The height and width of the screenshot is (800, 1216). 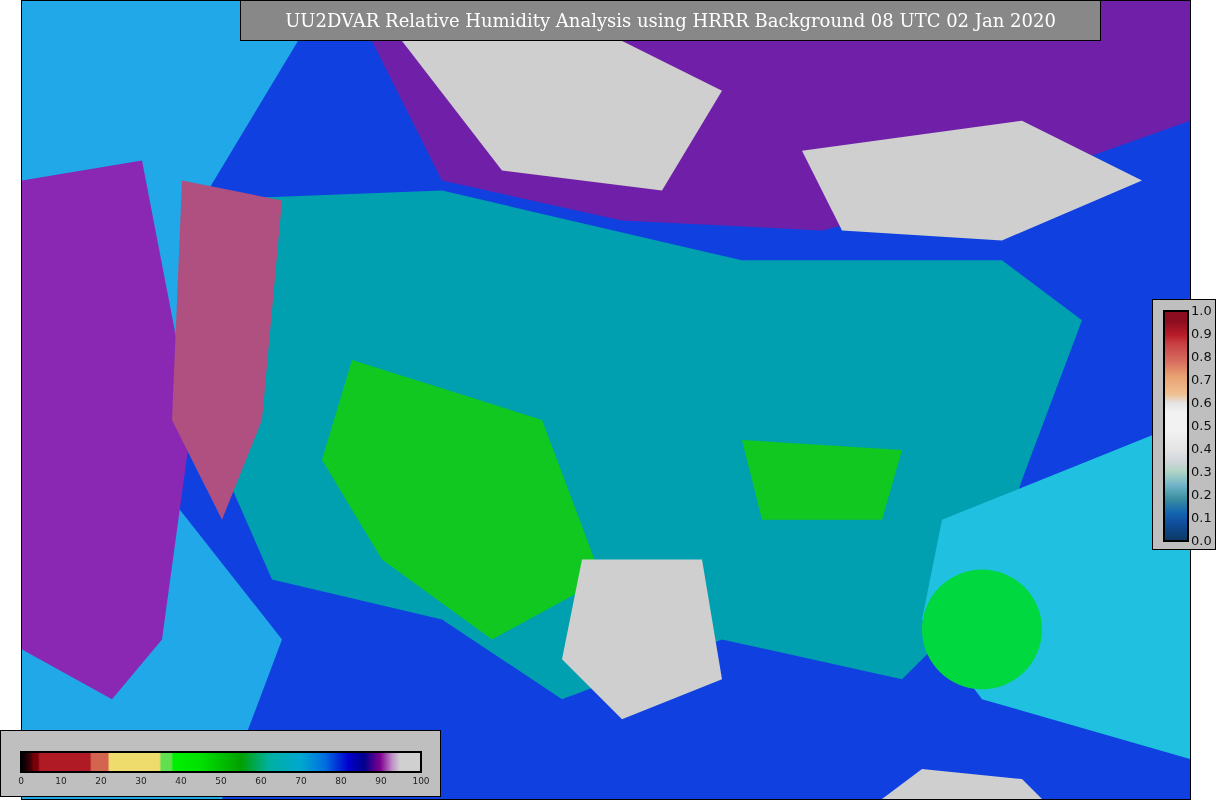 What do you see at coordinates (670, 20) in the screenshot?
I see `map-title: UU2DVAR Relative Humidity Analysis using HRRR Background 08 UTC 02 Jan 2020` at bounding box center [670, 20].